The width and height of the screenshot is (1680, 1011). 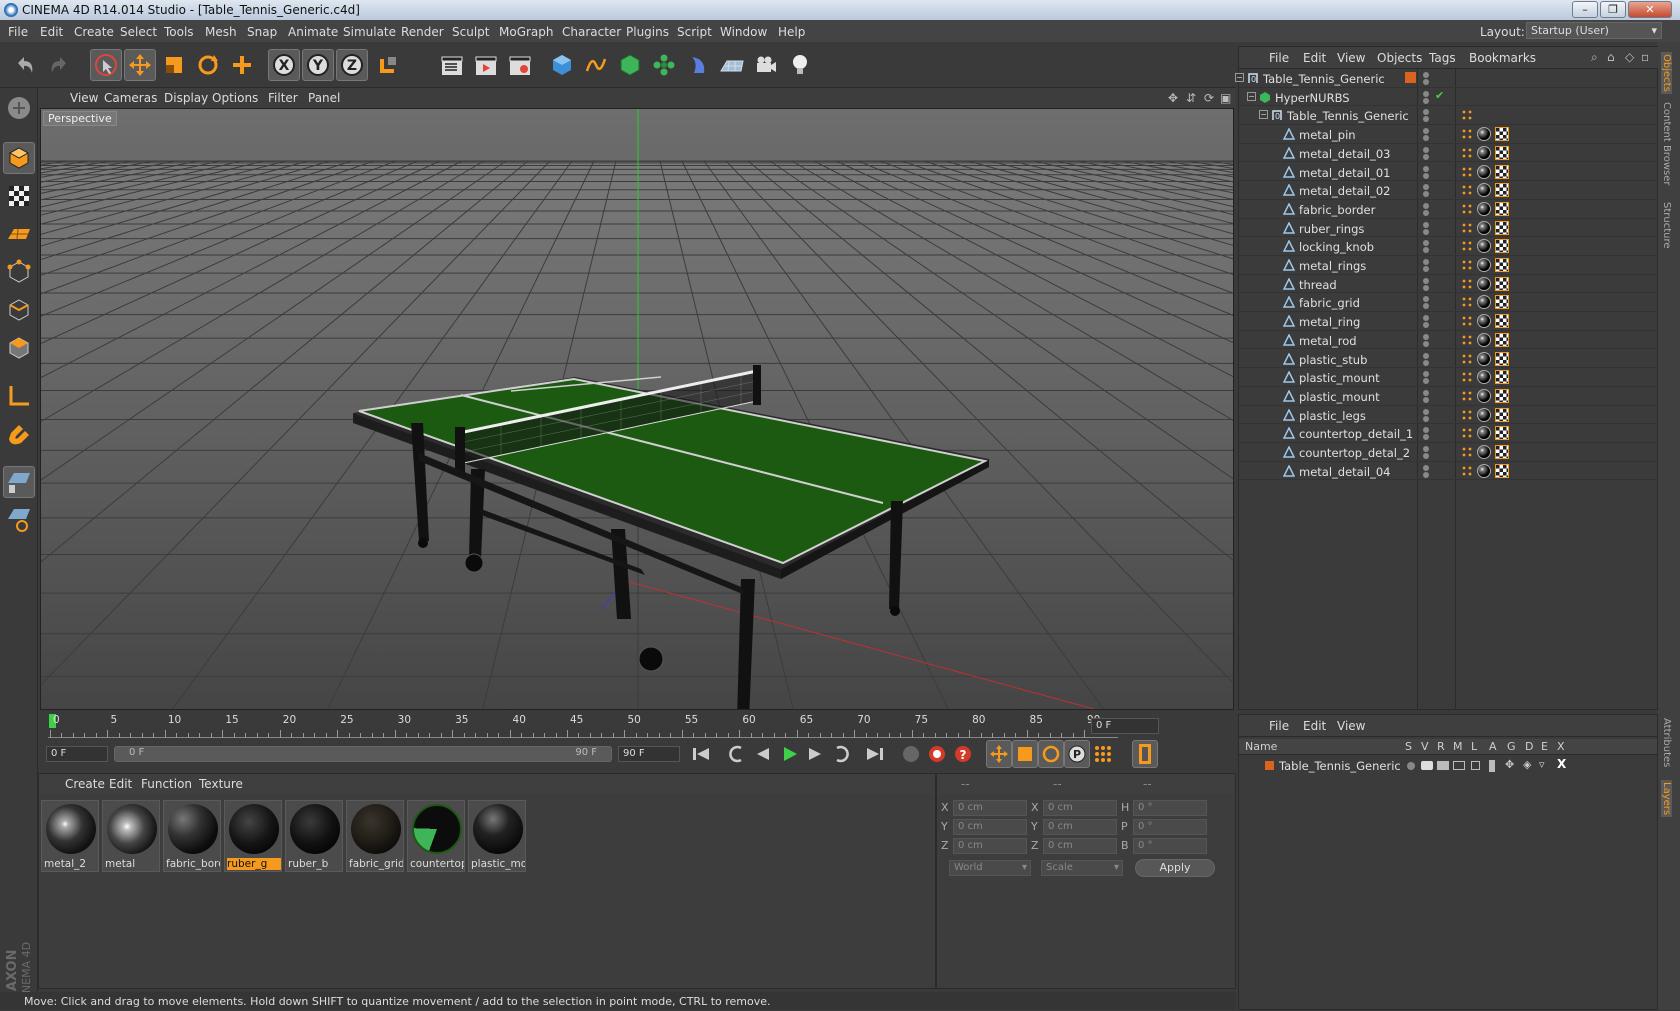 What do you see at coordinates (1449, 340) in the screenshot?
I see `object-row: metal_rod` at bounding box center [1449, 340].